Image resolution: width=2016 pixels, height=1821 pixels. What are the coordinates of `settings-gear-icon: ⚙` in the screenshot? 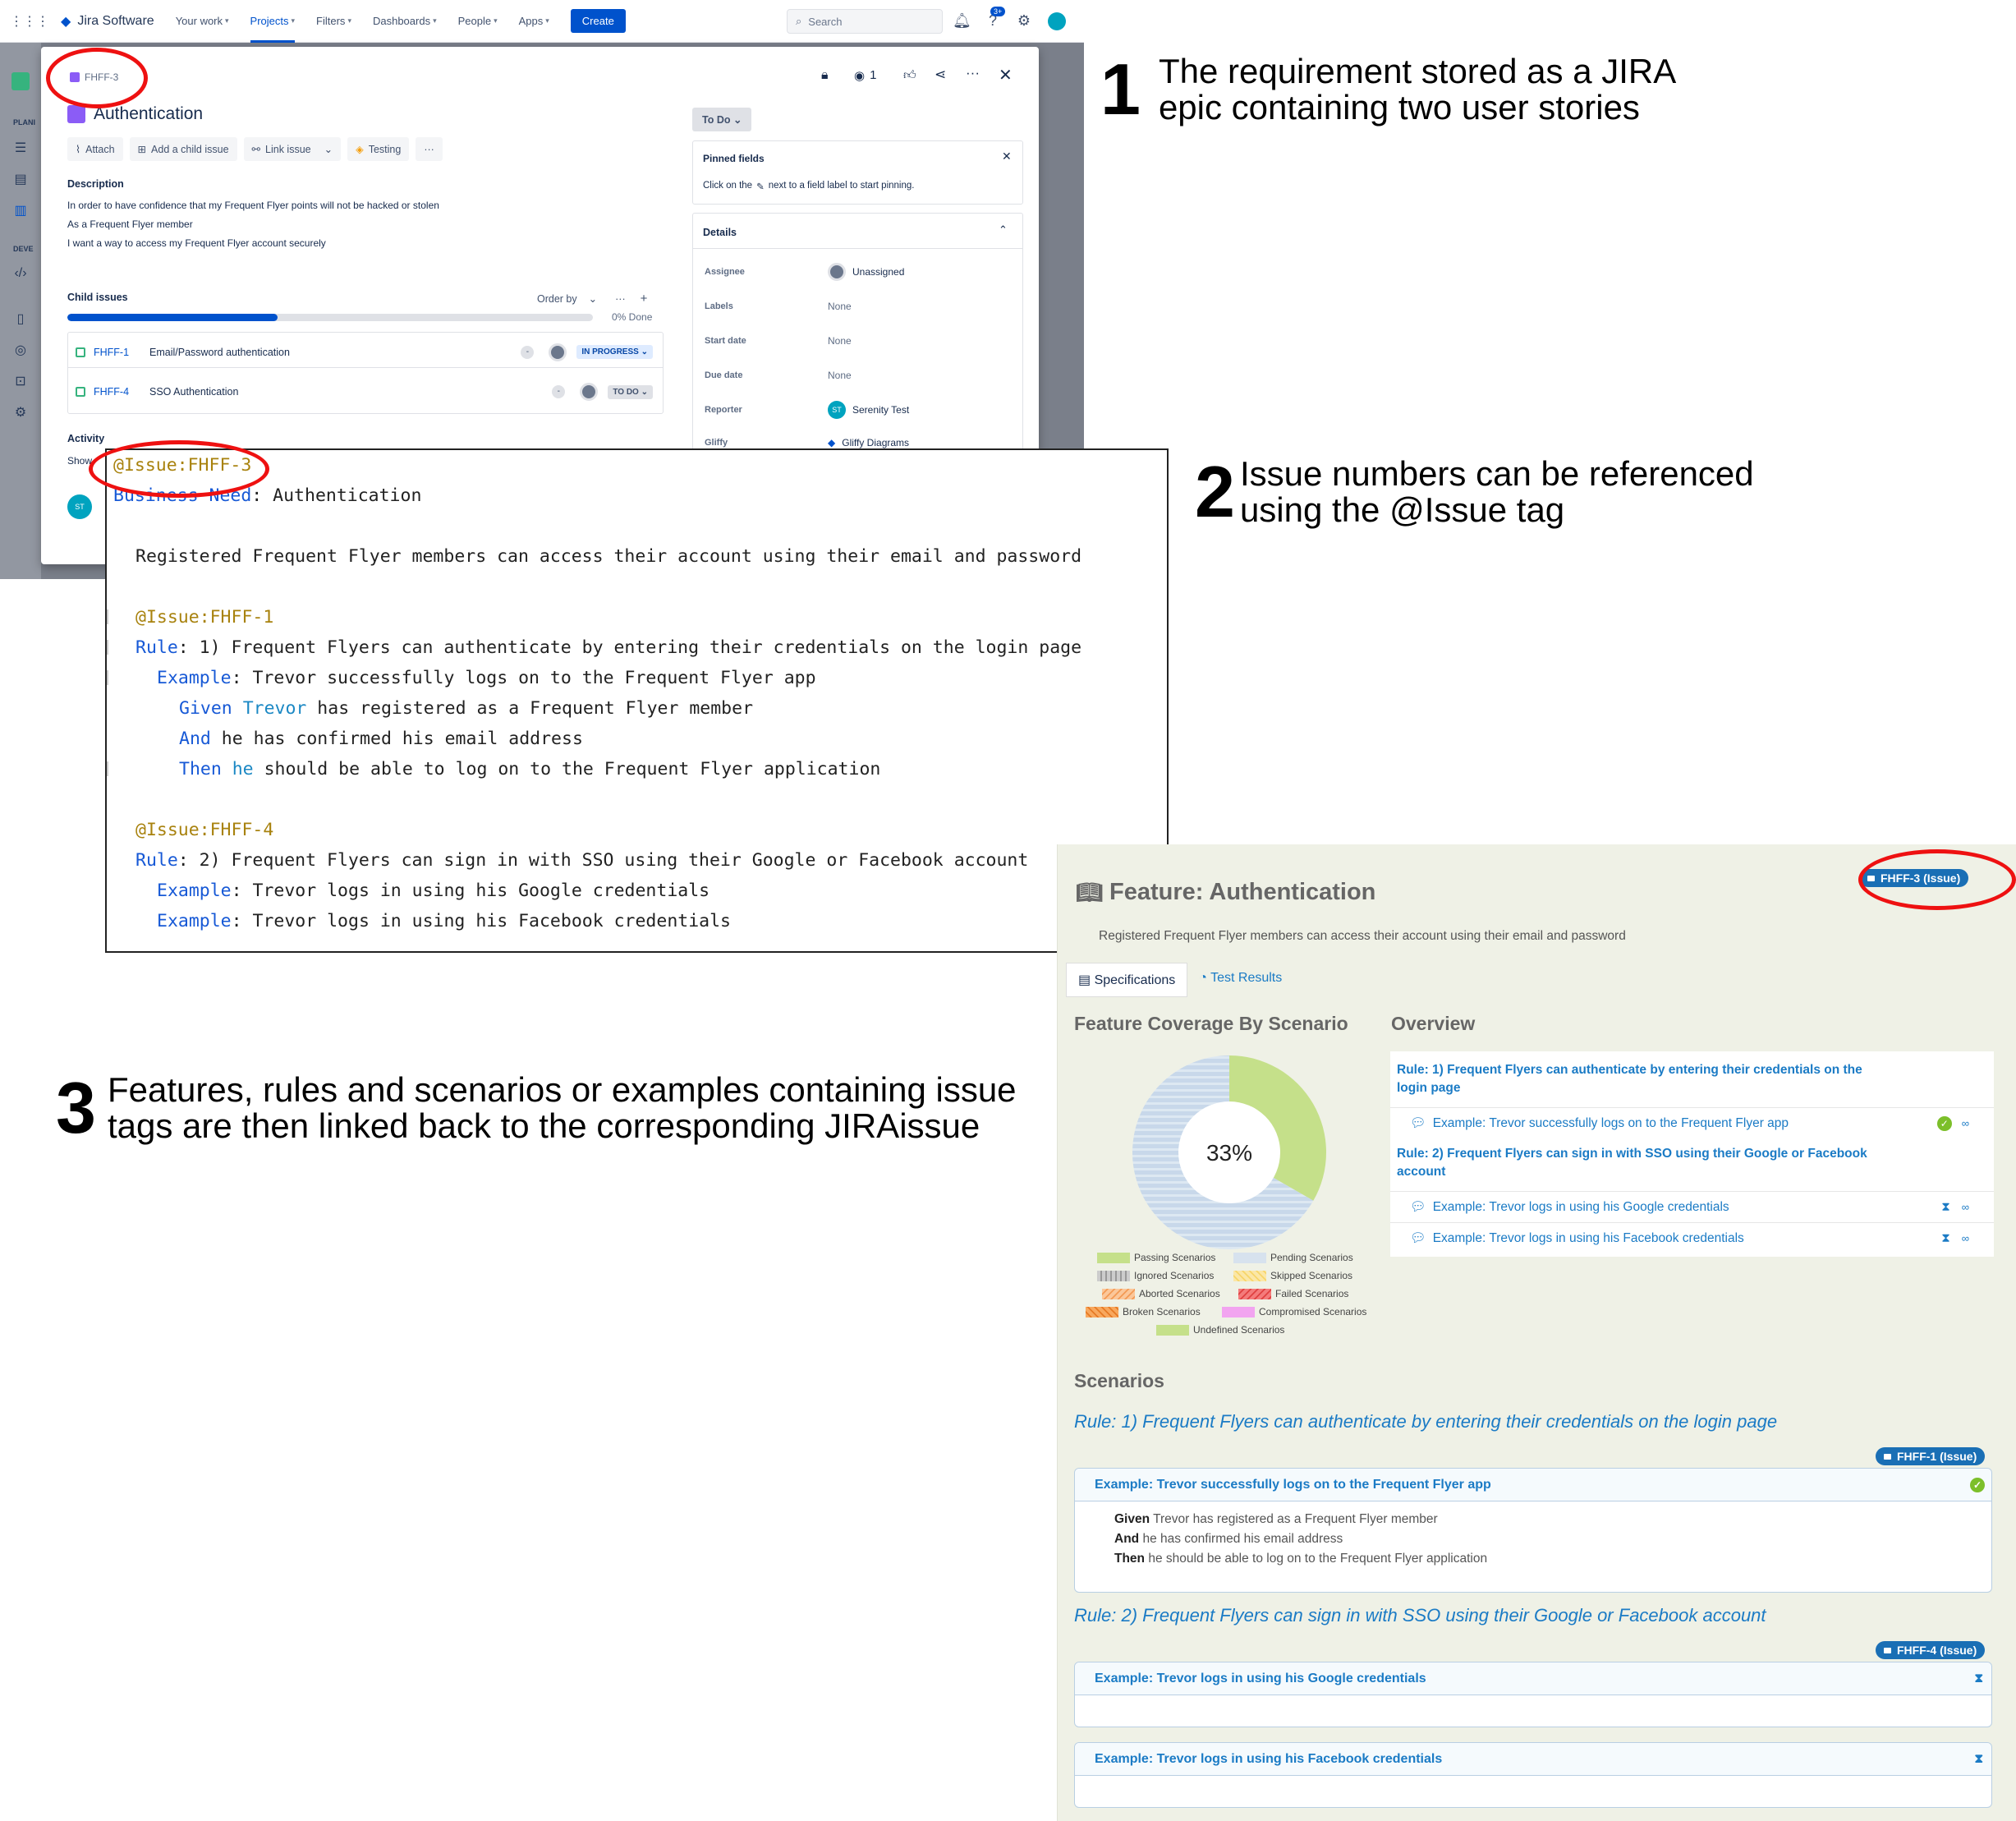 It's located at (1024, 20).